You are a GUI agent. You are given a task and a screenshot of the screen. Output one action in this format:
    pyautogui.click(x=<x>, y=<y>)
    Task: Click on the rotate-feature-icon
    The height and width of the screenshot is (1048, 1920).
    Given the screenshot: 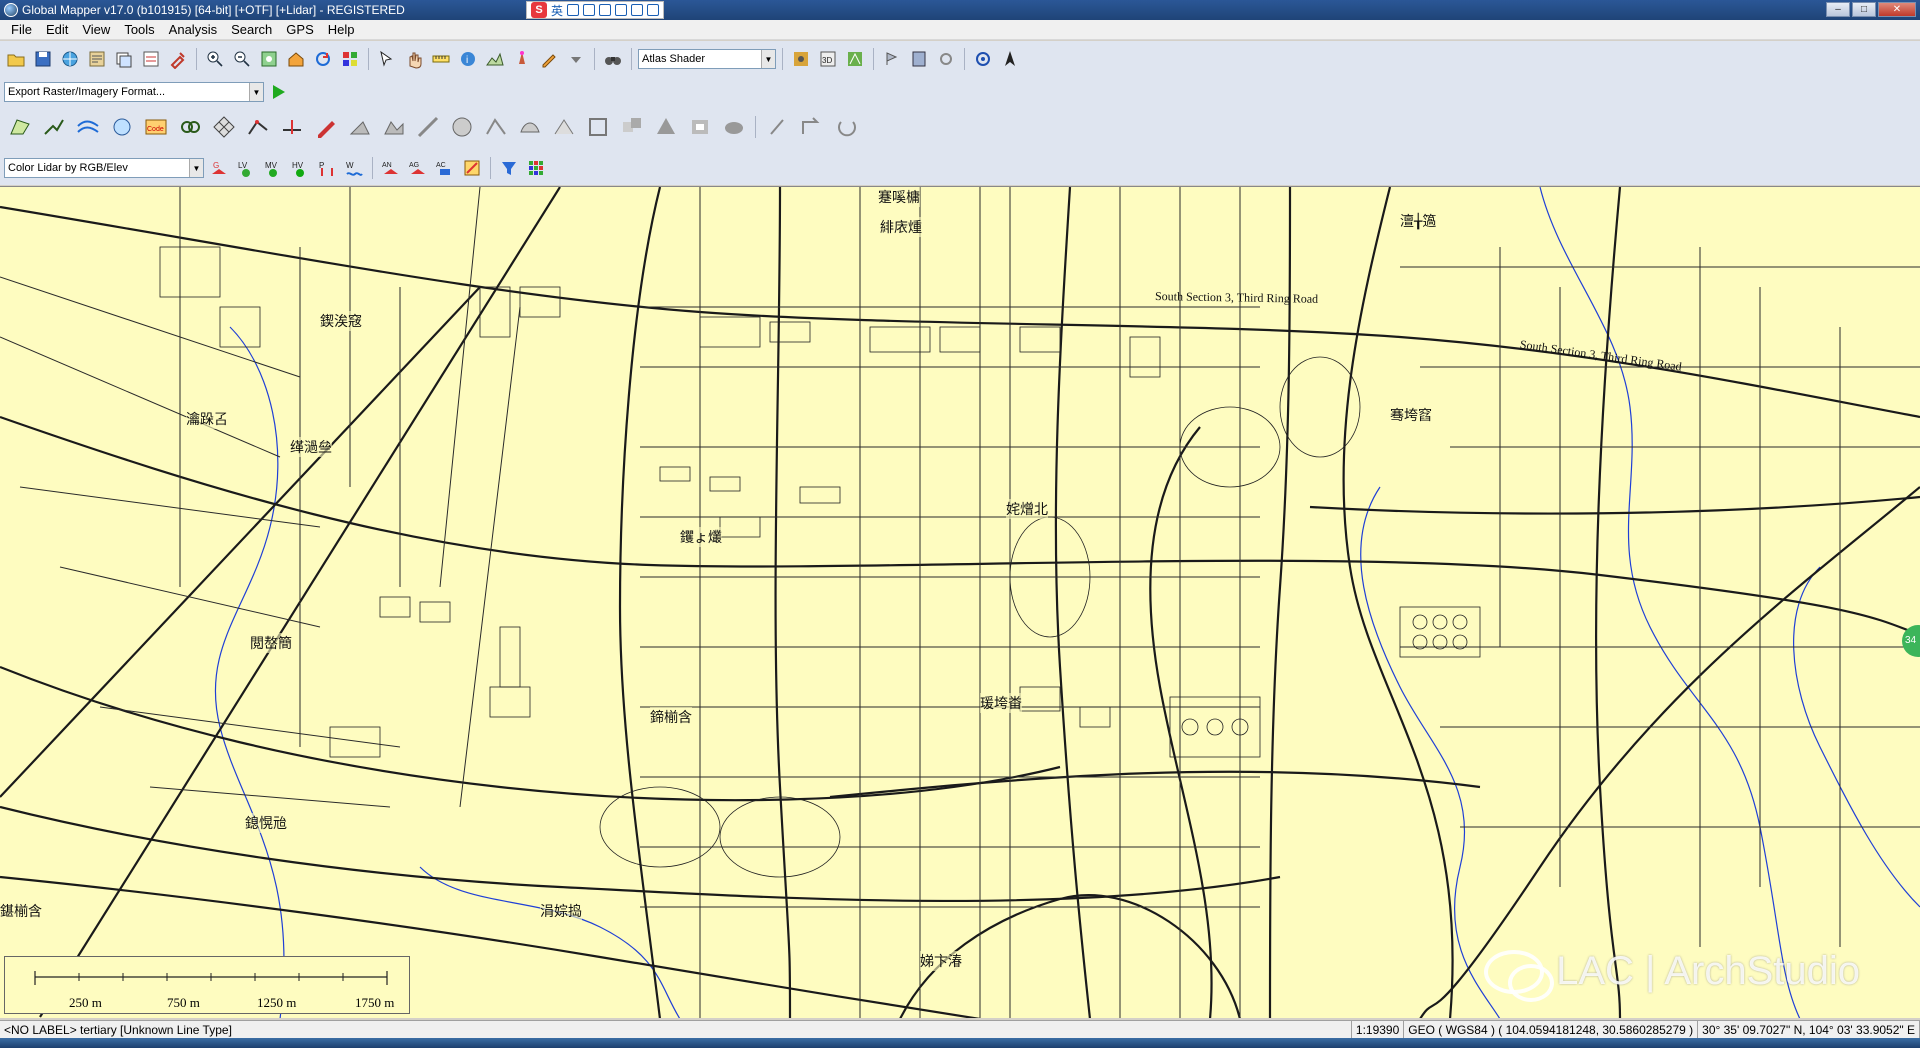 What is the action you would take?
    pyautogui.click(x=393, y=127)
    